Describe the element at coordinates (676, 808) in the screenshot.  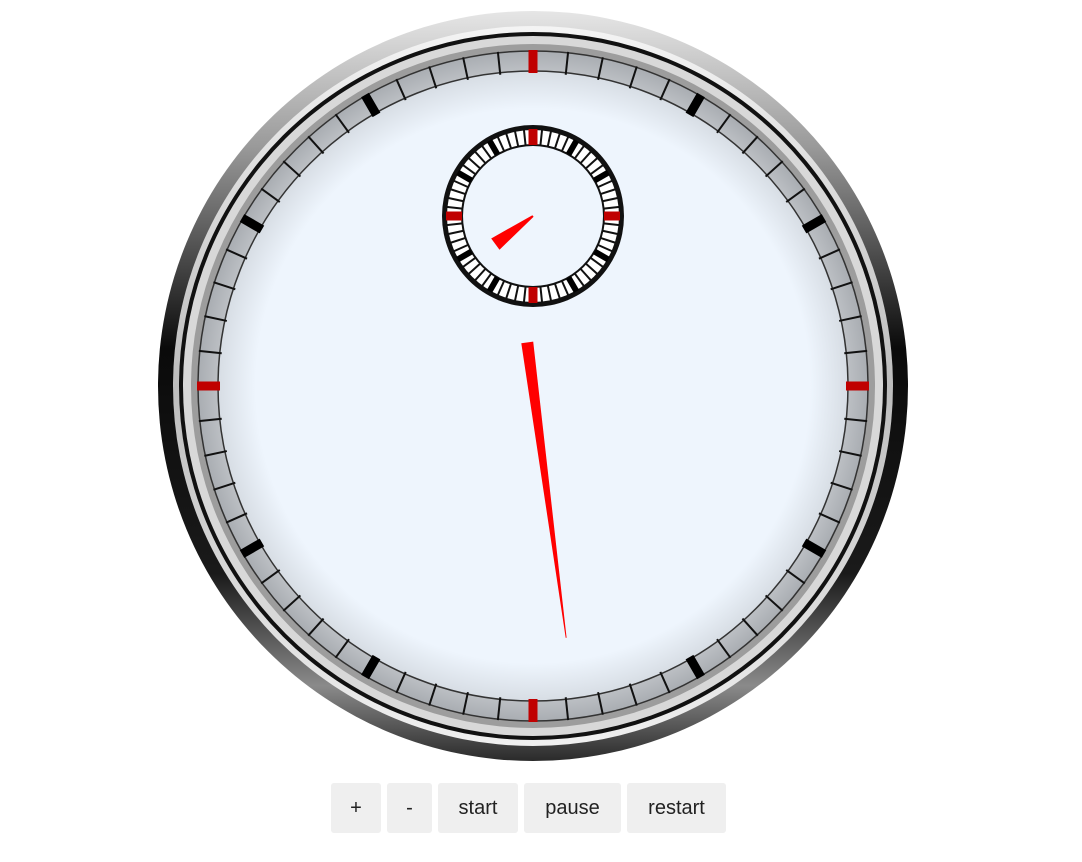
I see `restart-button: restart` at that location.